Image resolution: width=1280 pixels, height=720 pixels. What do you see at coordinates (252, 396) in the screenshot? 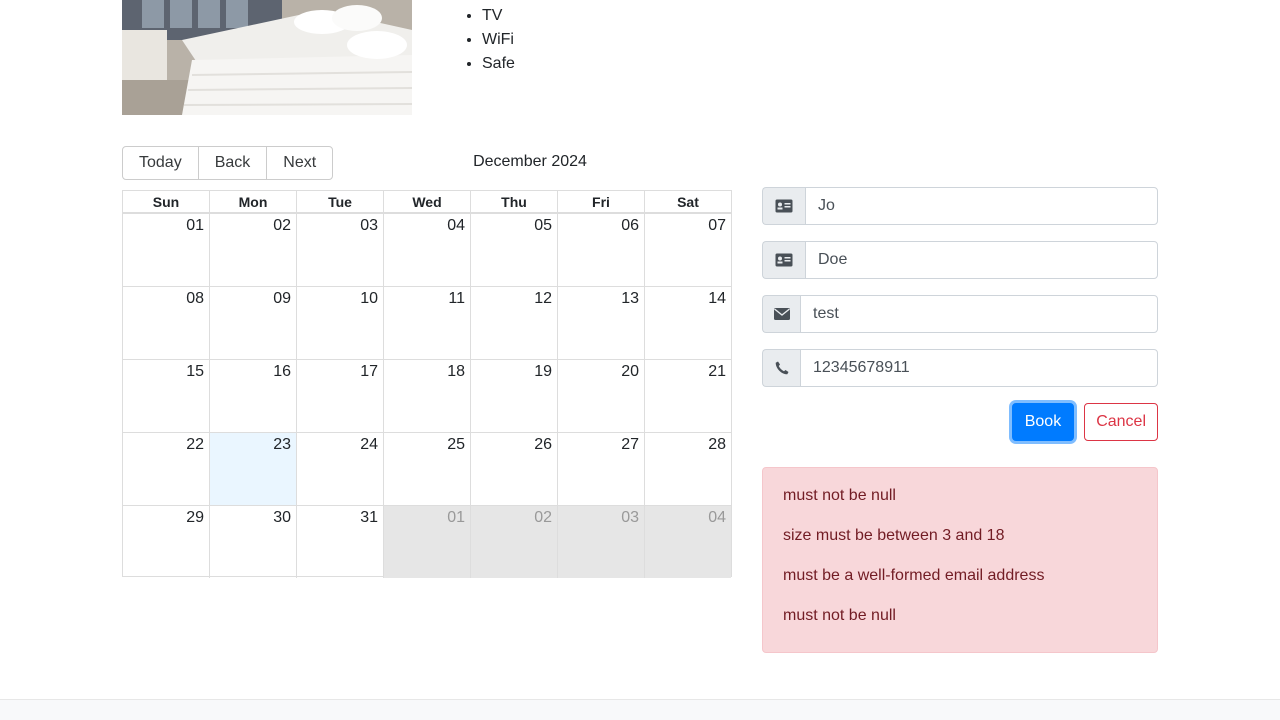
I see `day-cell: 16` at bounding box center [252, 396].